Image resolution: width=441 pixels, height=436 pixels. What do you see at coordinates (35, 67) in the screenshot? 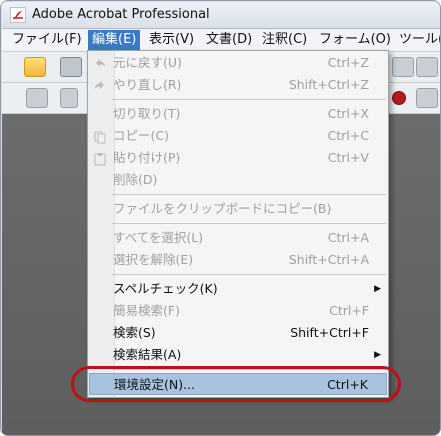
I see `open-folder-icon` at bounding box center [35, 67].